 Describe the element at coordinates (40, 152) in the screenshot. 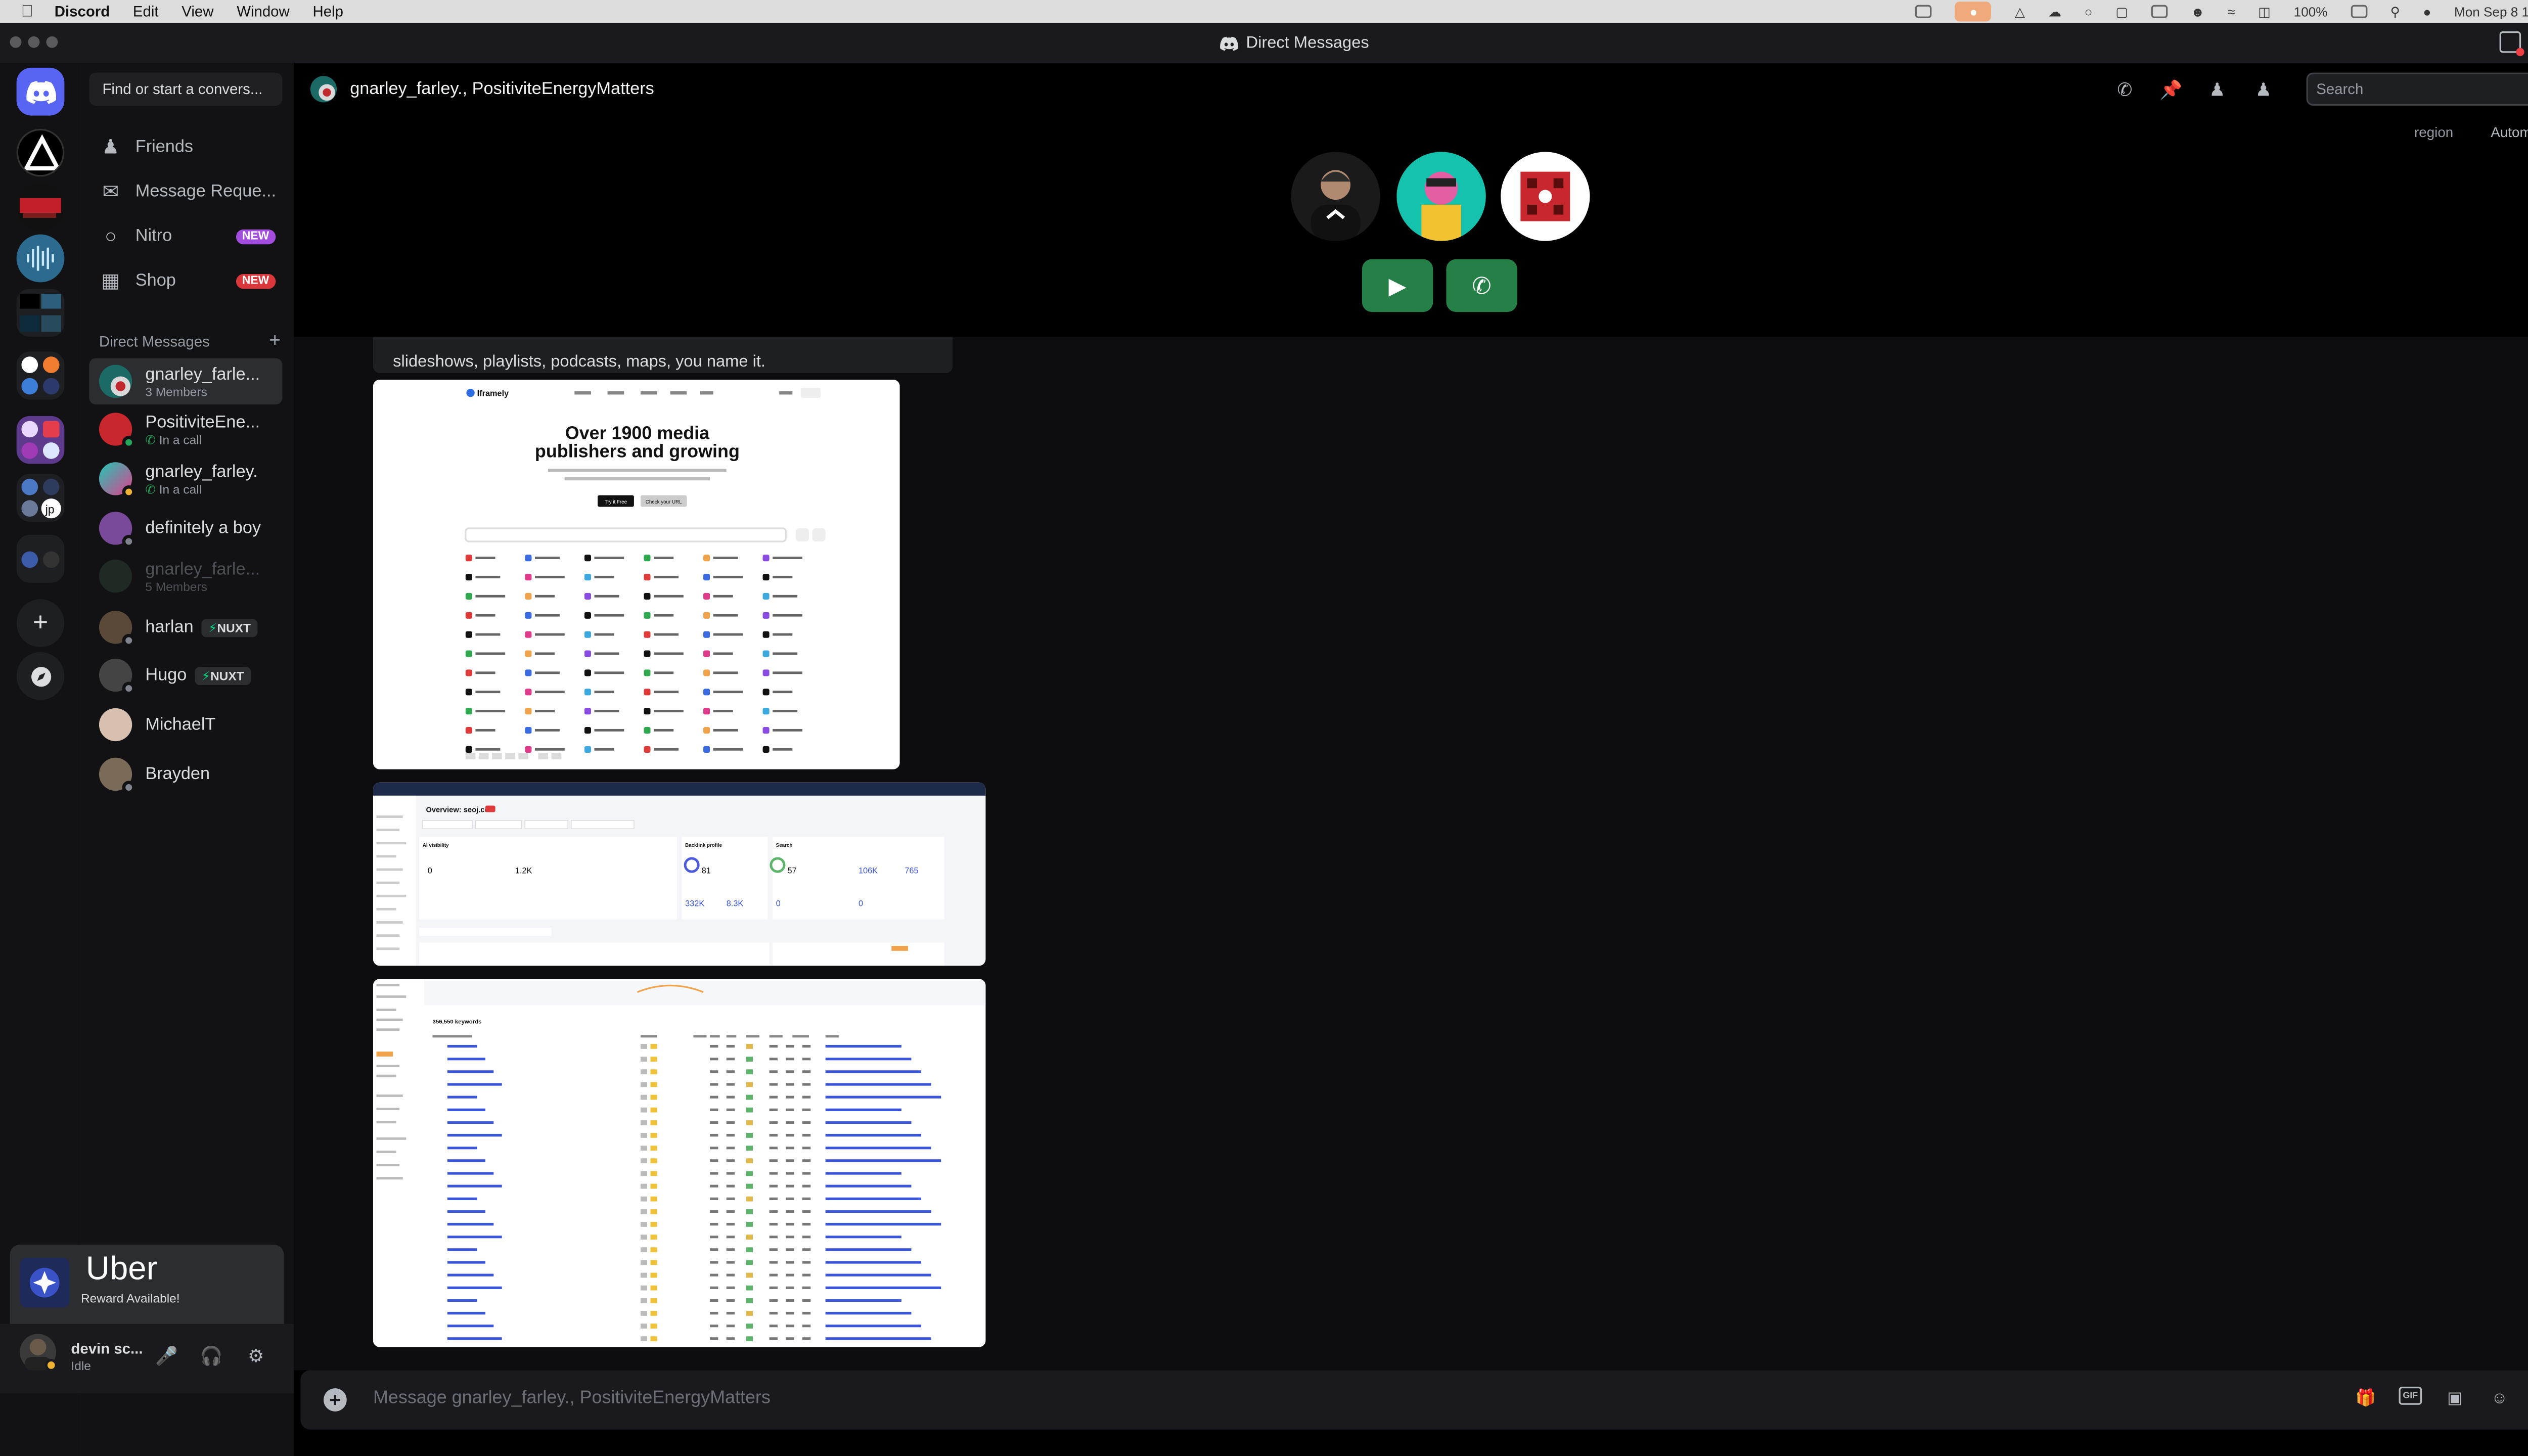

I see `server-icon-triangle` at that location.